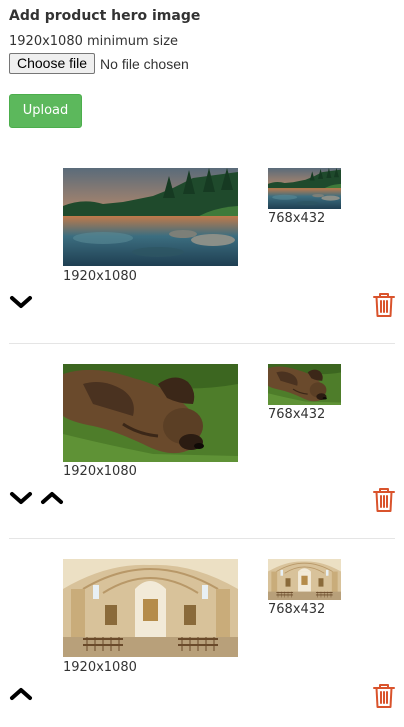  I want to click on file-status-text: No file chosen, so click(144, 63).